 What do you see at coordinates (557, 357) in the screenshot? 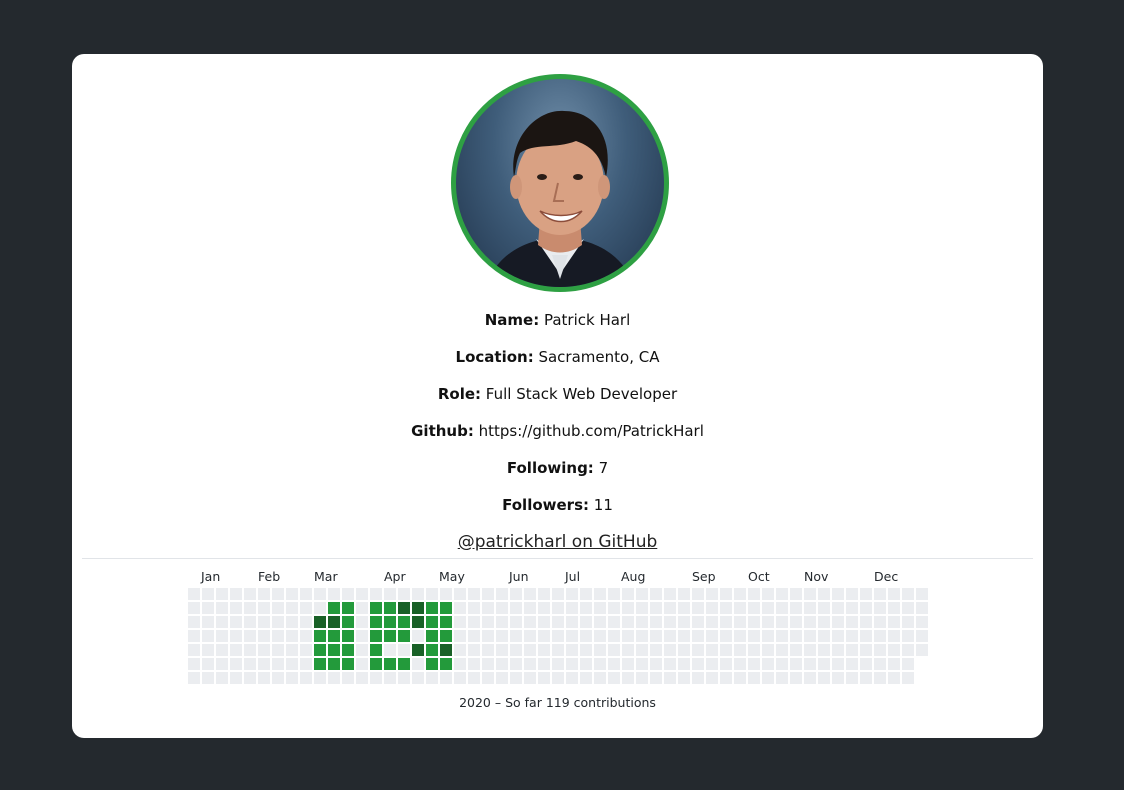
I see `location-row: Location: Sacramento, CA` at bounding box center [557, 357].